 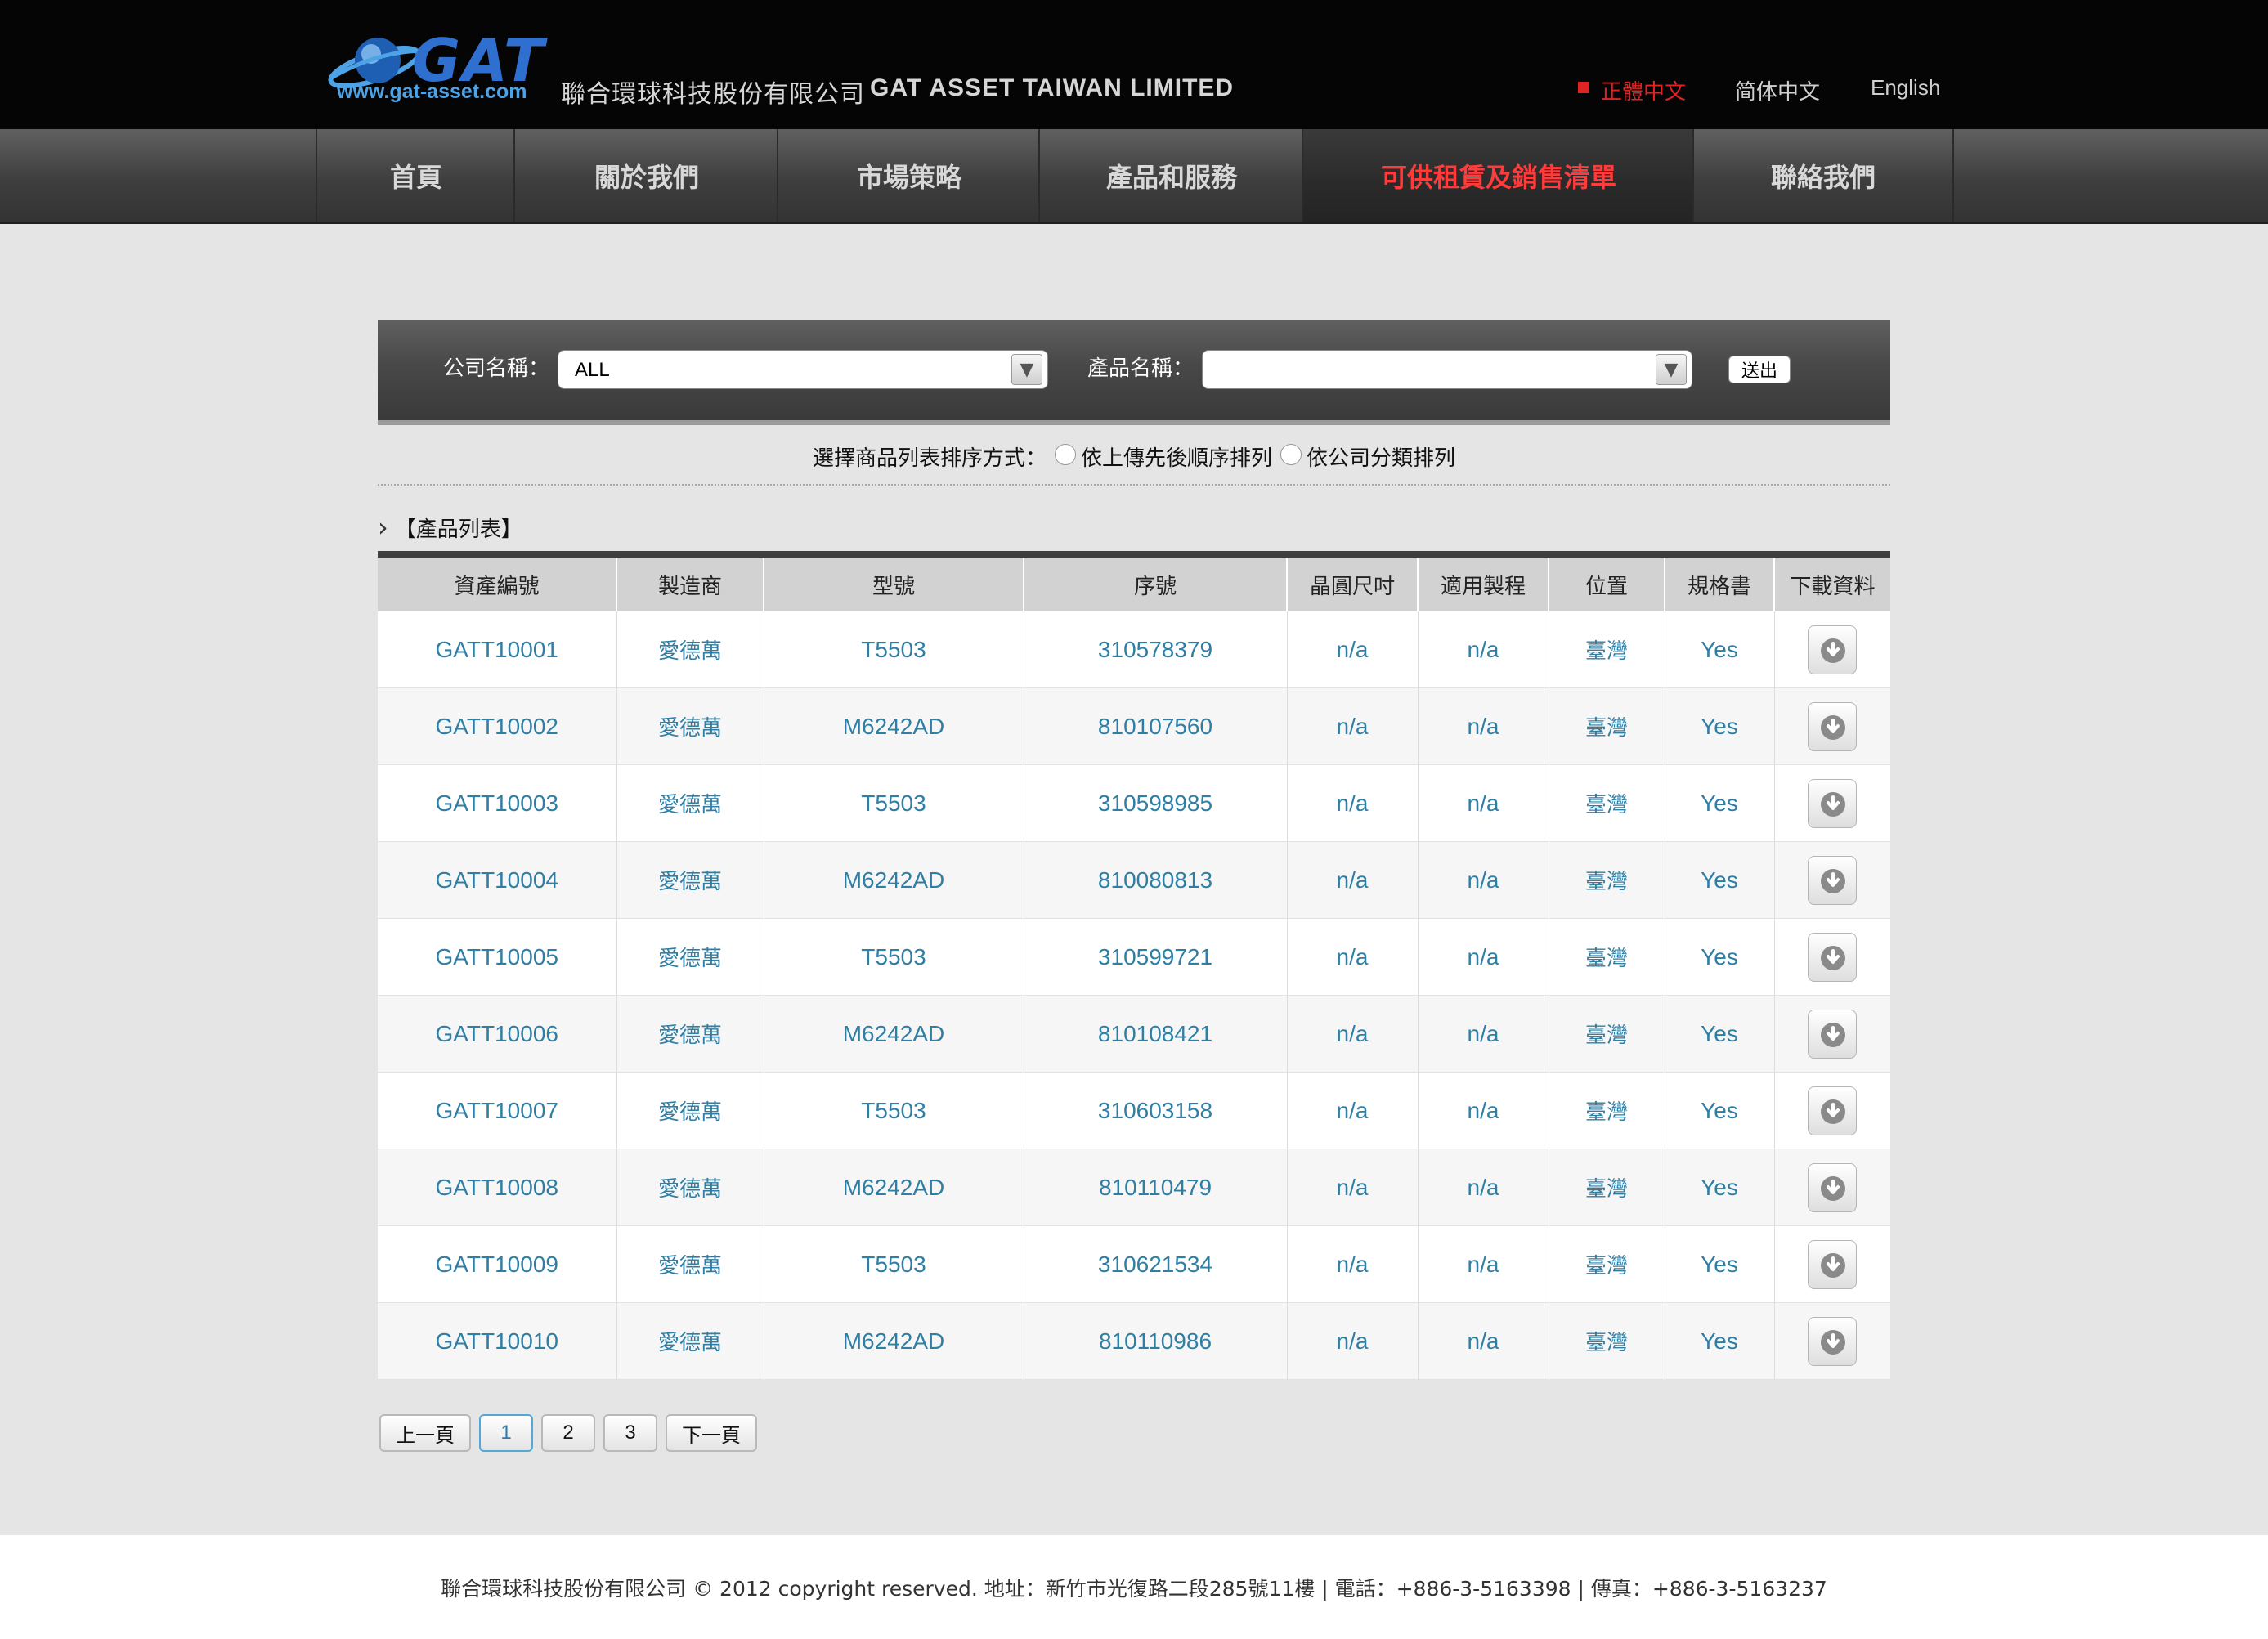 I want to click on lang-english: English, so click(x=1906, y=88).